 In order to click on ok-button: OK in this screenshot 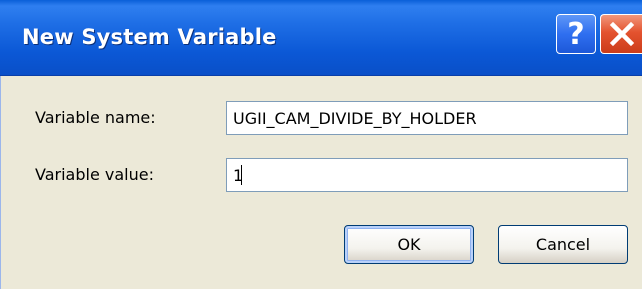, I will do `click(409, 244)`.